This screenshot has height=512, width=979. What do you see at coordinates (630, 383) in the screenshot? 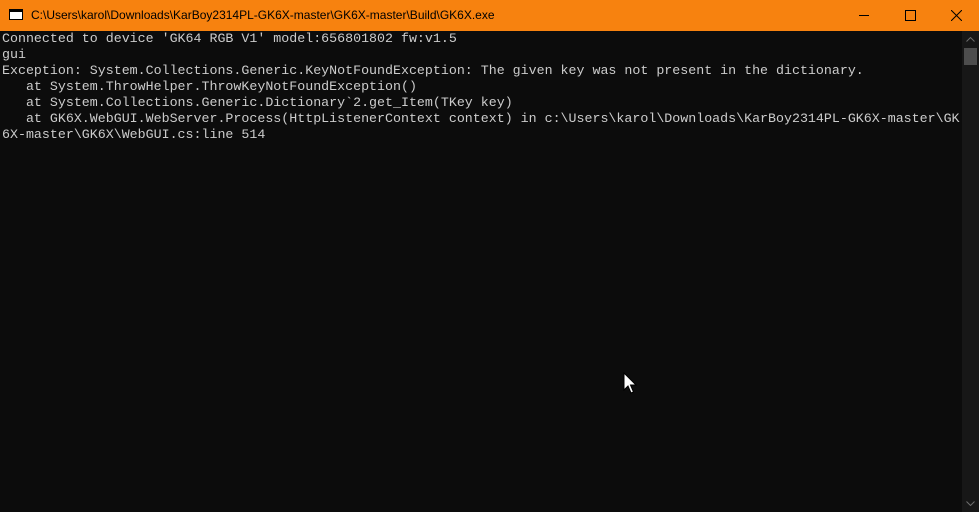
I see `mouse-pointer-icon` at bounding box center [630, 383].